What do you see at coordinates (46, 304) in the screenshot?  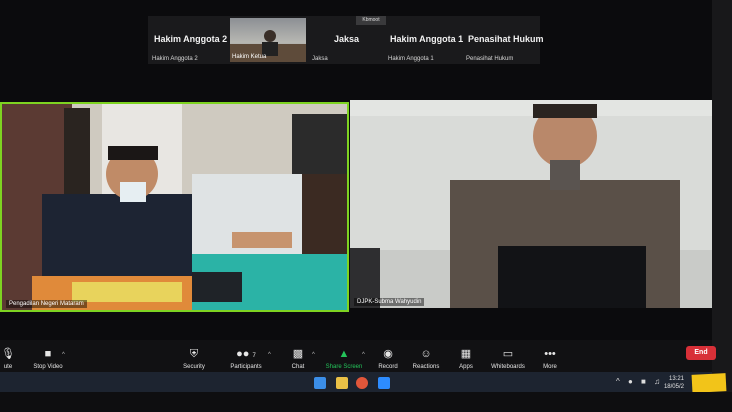 I see `participant-name-label: Pengadilan Negeri Mataram` at bounding box center [46, 304].